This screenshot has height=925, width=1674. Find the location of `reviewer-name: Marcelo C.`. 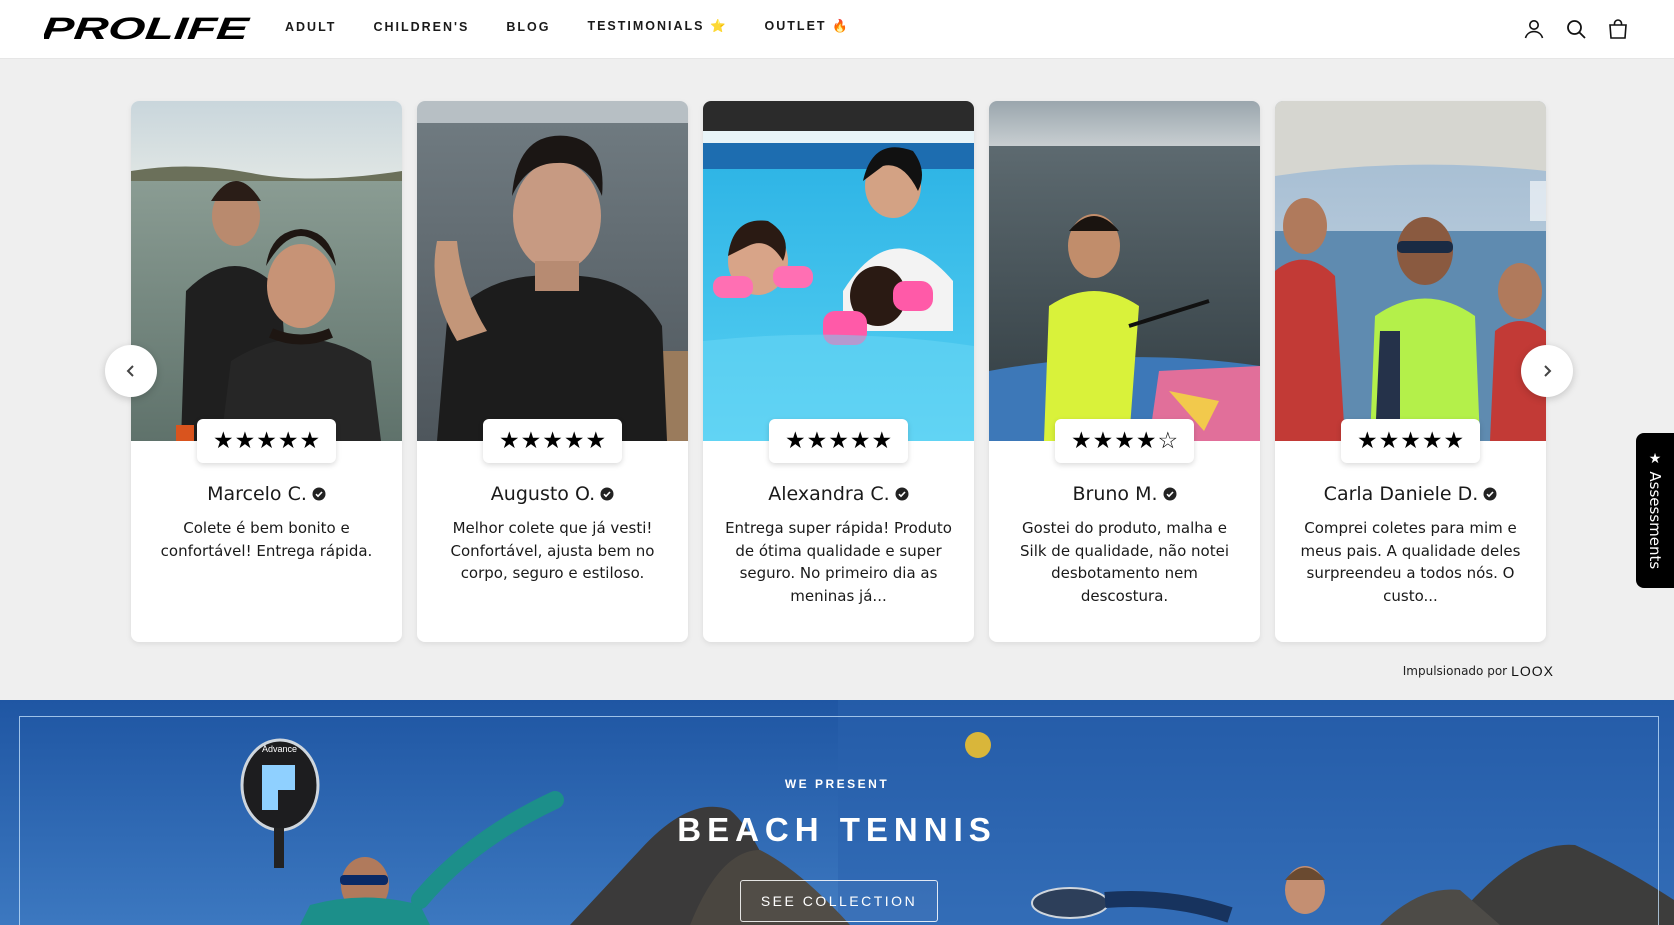

reviewer-name: Marcelo C. is located at coordinates (266, 494).